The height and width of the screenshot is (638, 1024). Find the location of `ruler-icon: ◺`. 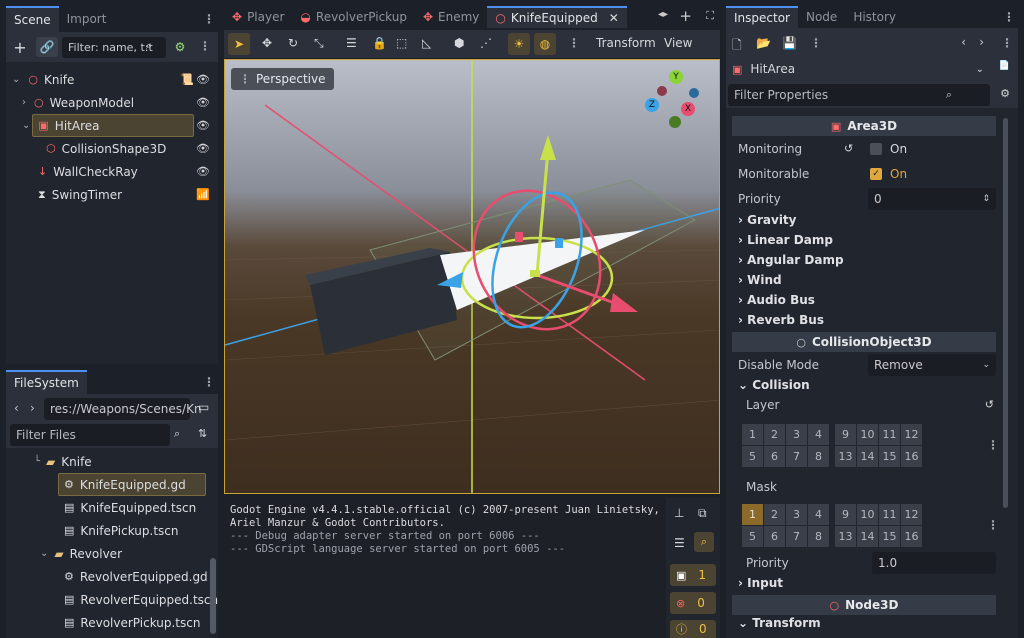

ruler-icon: ◺ is located at coordinates (426, 43).